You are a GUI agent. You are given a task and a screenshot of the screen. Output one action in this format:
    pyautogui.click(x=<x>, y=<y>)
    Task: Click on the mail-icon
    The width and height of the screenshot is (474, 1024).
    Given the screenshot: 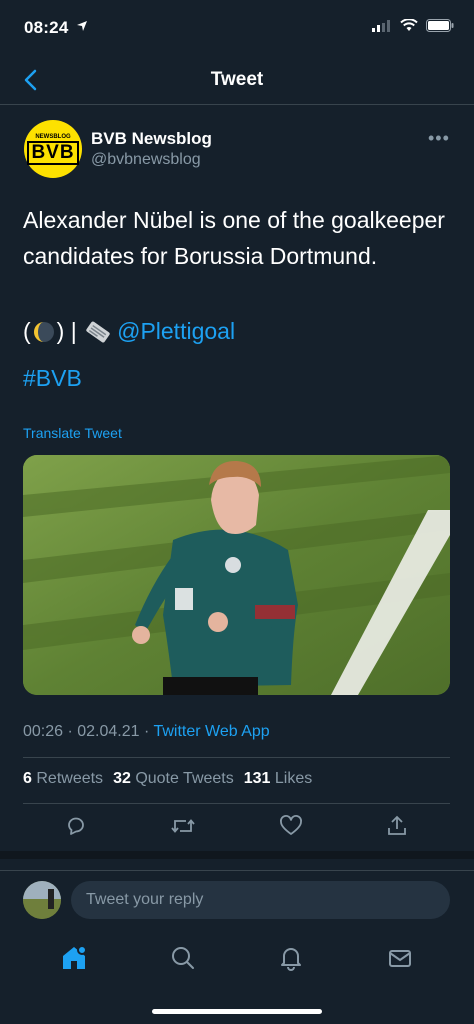 What is the action you would take?
    pyautogui.click(x=399, y=958)
    